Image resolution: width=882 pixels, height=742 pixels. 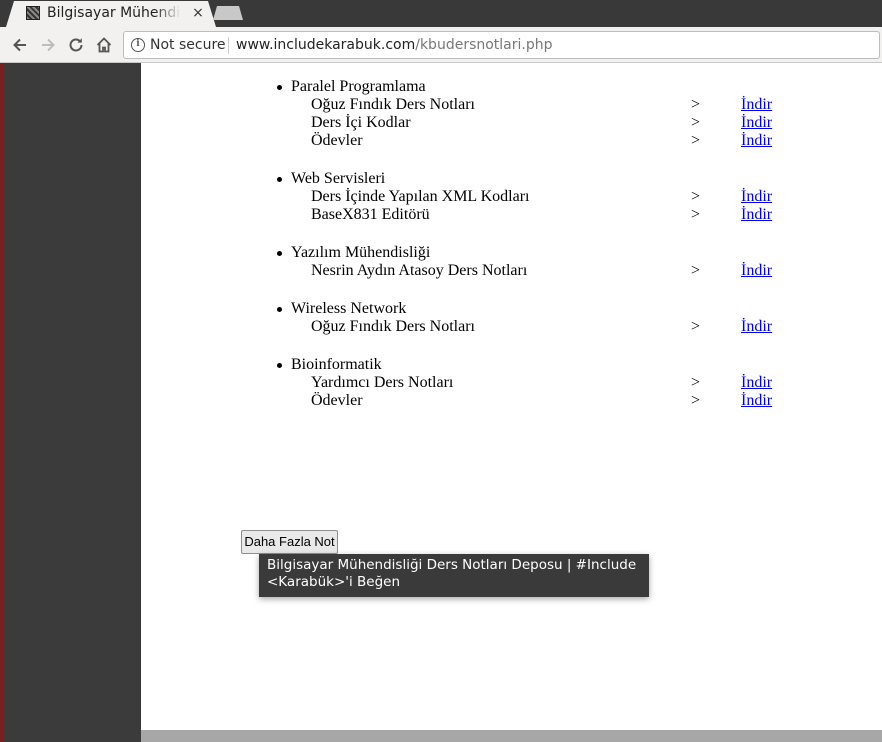 I want to click on list-item: BaseX831 Editörü > İndir, so click(x=511, y=215).